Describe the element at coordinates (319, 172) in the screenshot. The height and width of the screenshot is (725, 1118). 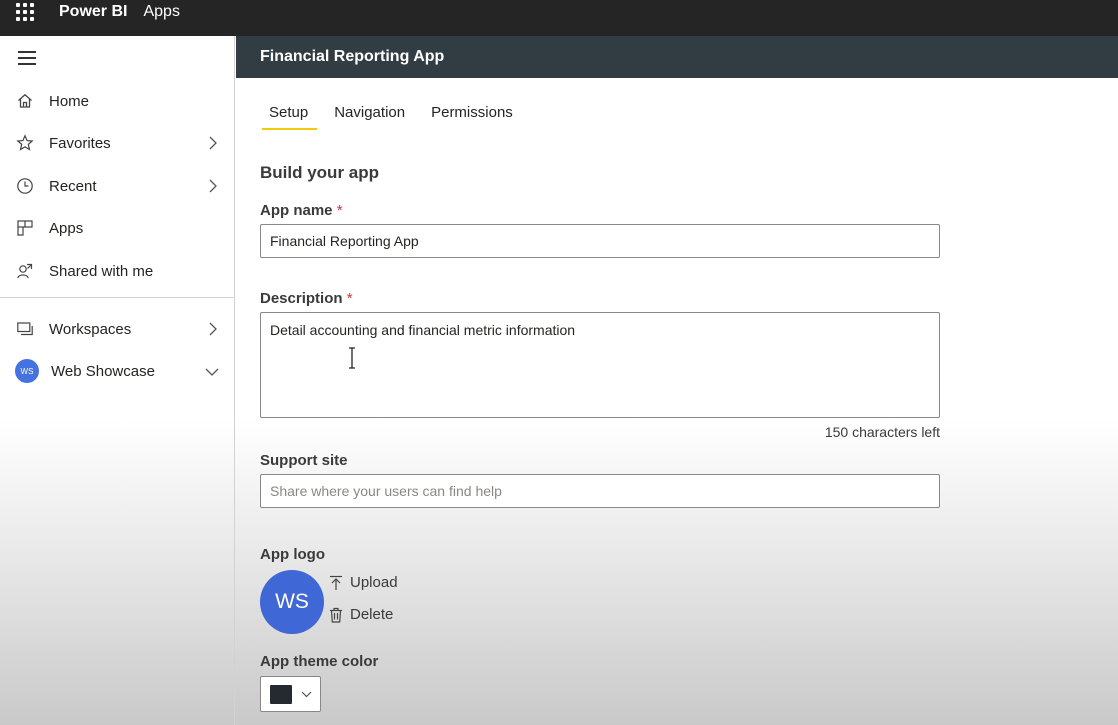
I see `section-title: Build your app` at that location.